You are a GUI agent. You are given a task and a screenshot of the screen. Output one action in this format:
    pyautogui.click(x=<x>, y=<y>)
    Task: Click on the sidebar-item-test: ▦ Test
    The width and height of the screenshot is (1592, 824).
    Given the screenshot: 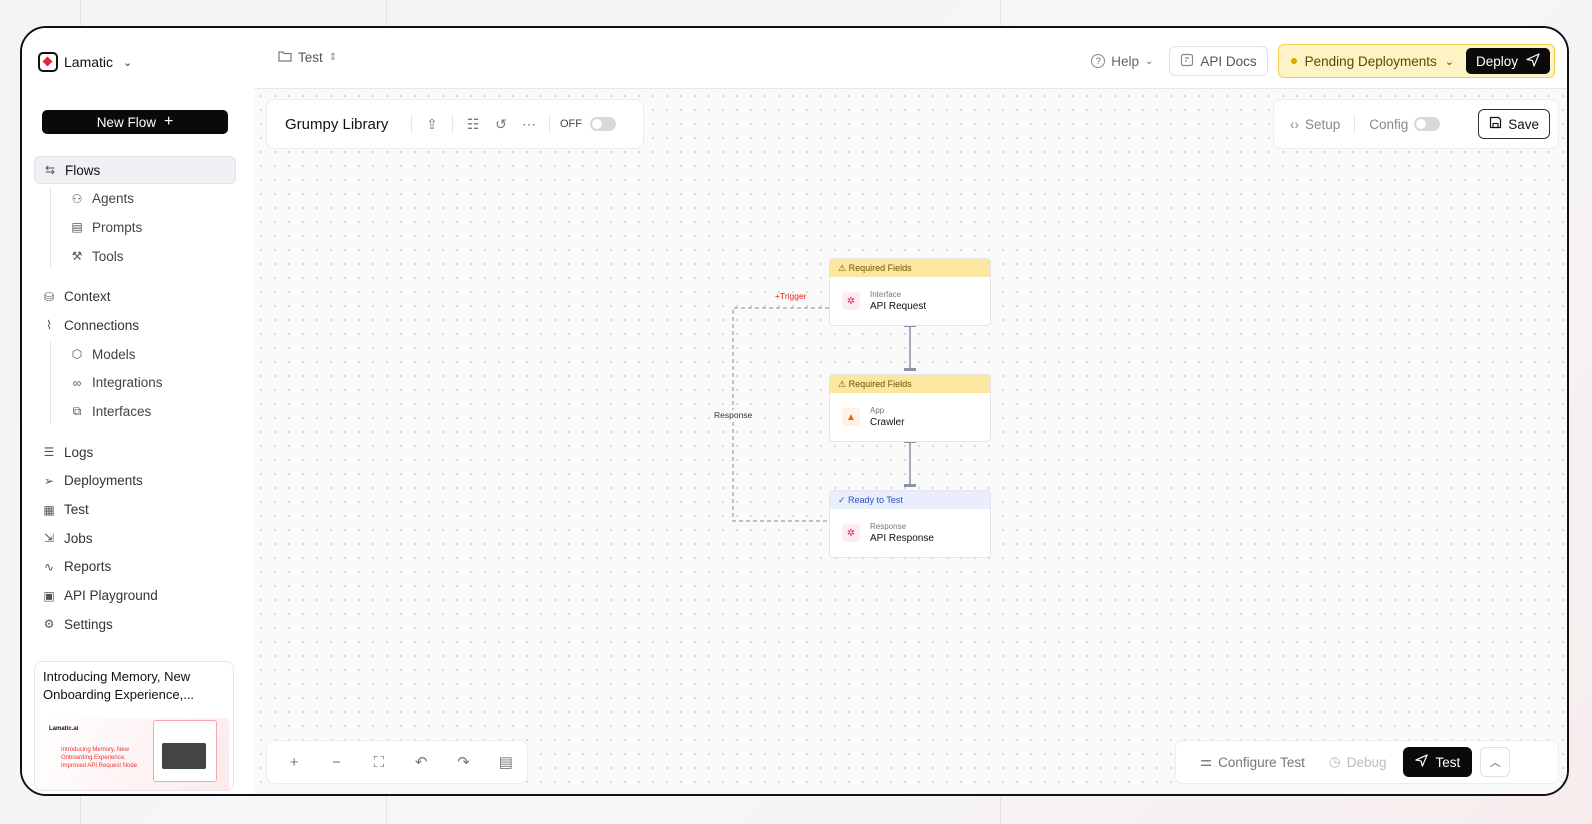 What is the action you would take?
    pyautogui.click(x=135, y=510)
    